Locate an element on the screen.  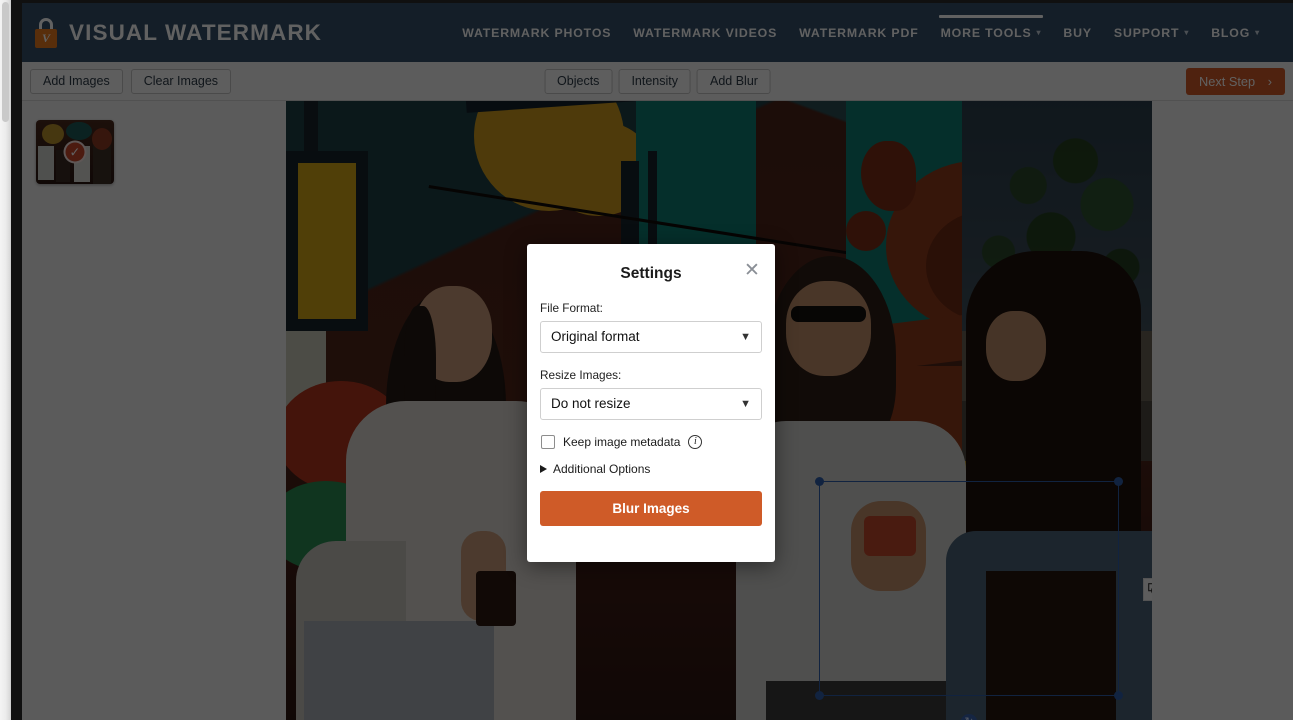
keep-metadata-checkbox is located at coordinates (548, 442).